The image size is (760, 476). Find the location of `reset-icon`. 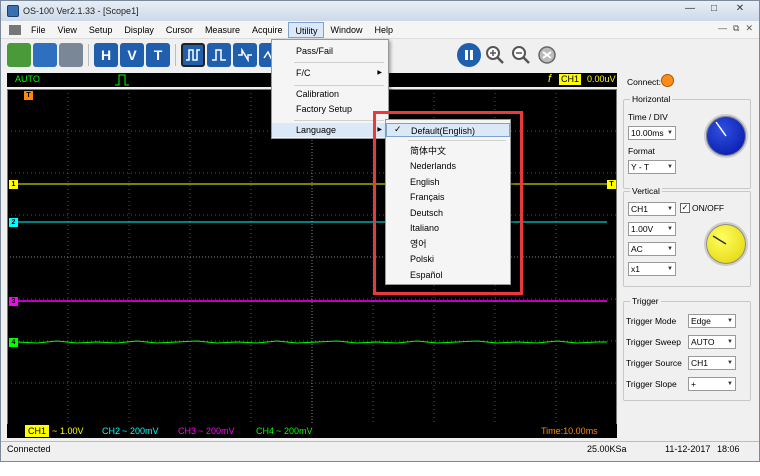

reset-icon is located at coordinates (547, 55).